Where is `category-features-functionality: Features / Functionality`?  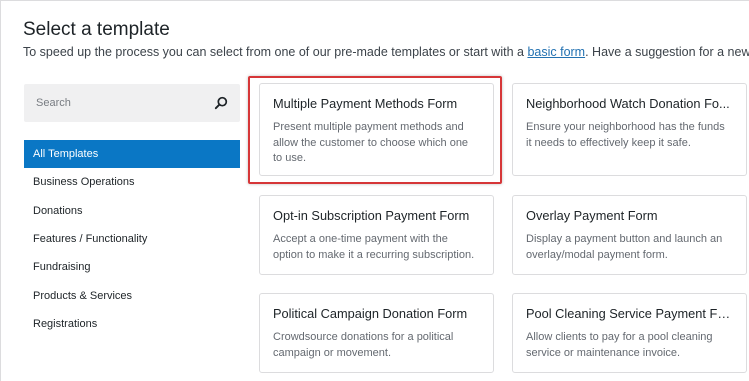
category-features-functionality: Features / Functionality is located at coordinates (132, 239).